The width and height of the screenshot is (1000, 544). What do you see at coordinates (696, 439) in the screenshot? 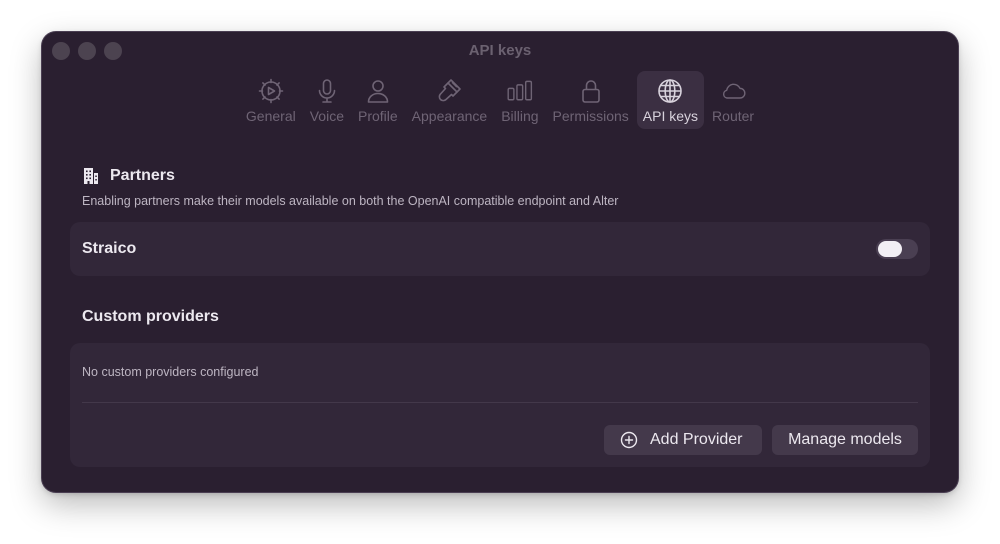
I see `add-provider-label: Add Provider` at bounding box center [696, 439].